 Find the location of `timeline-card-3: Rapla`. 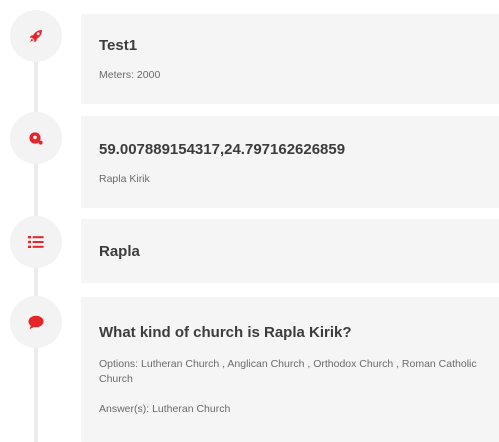

timeline-card-3: Rapla is located at coordinates (290, 251).